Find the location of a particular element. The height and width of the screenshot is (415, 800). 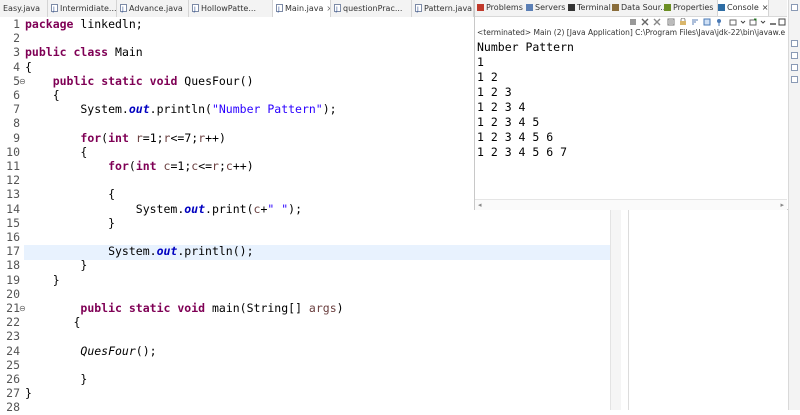

code-text: for(int c=1;c<=r;c++) is located at coordinates (181, 166).